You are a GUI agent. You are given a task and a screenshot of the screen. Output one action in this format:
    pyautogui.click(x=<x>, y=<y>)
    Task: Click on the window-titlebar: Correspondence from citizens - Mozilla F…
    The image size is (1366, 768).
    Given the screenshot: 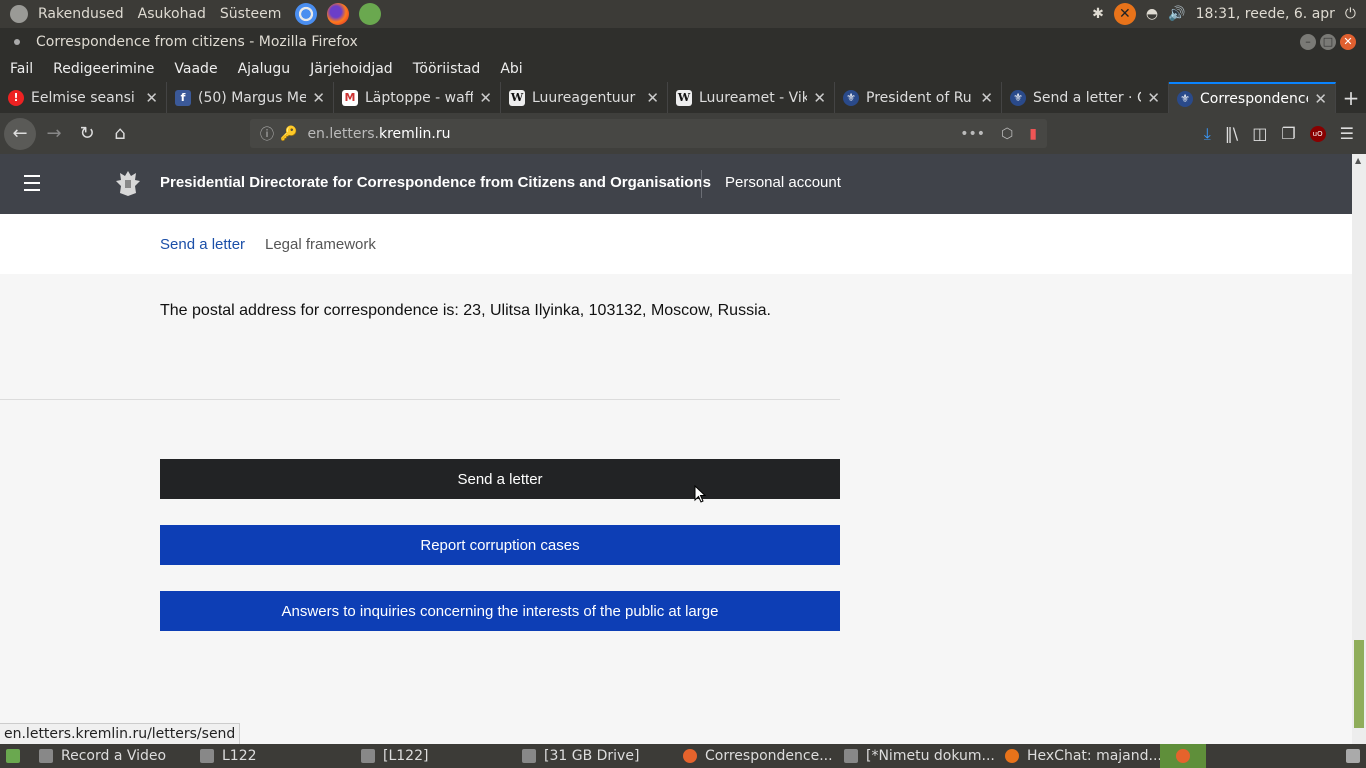 What is the action you would take?
    pyautogui.click(x=683, y=41)
    